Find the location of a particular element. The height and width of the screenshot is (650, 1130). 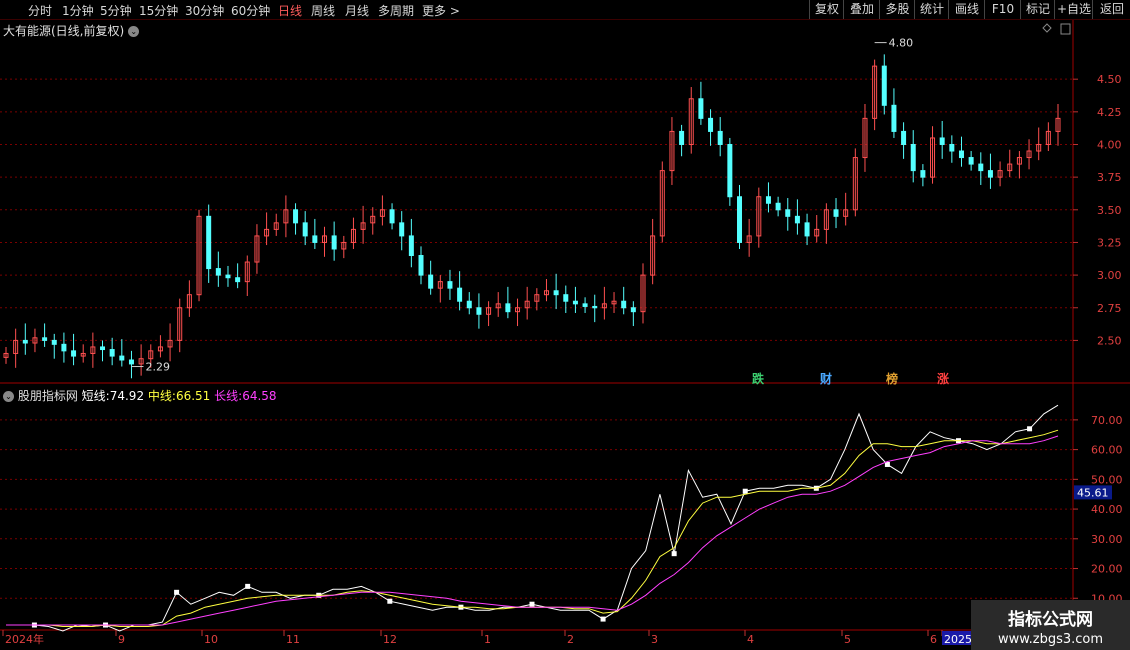

event-marker: 榜 is located at coordinates (892, 378).